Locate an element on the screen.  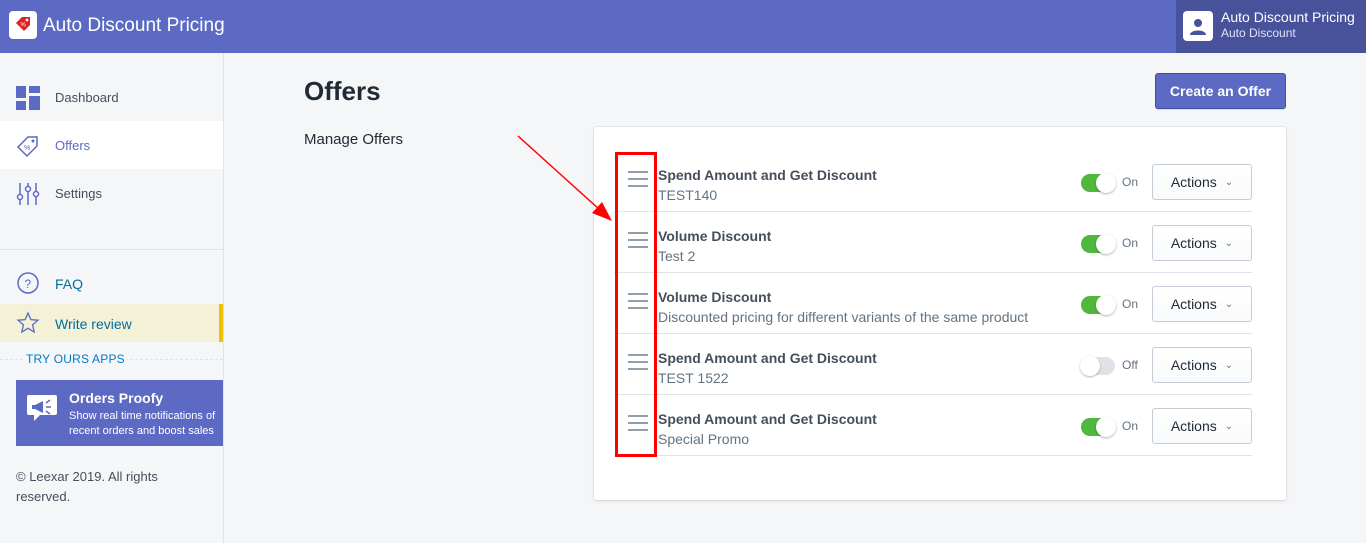
sidebar-item-offers: % Offers is located at coordinates (111, 145).